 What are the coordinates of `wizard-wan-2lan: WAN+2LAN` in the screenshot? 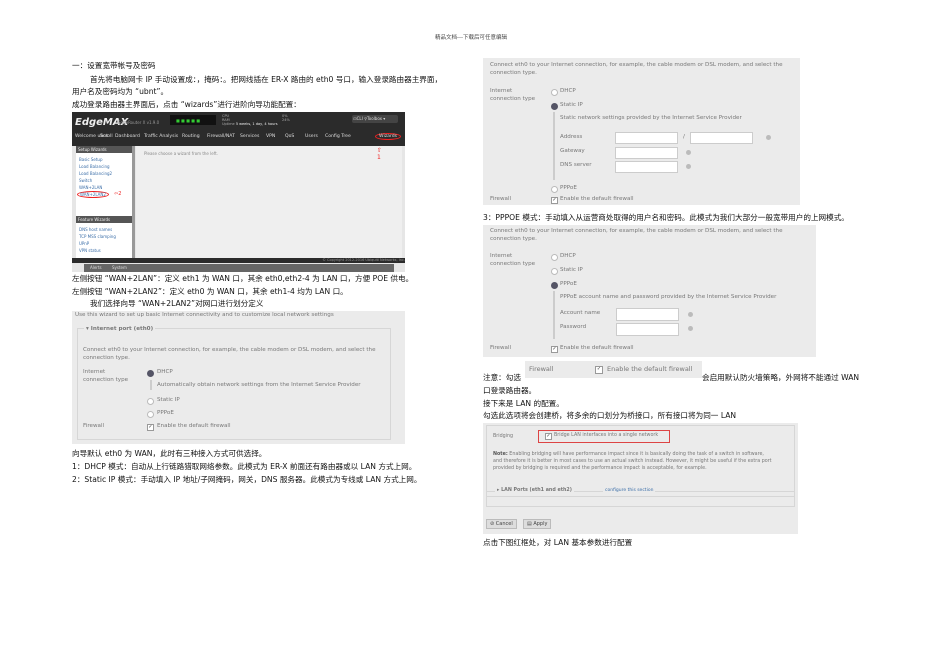 It's located at (90, 187).